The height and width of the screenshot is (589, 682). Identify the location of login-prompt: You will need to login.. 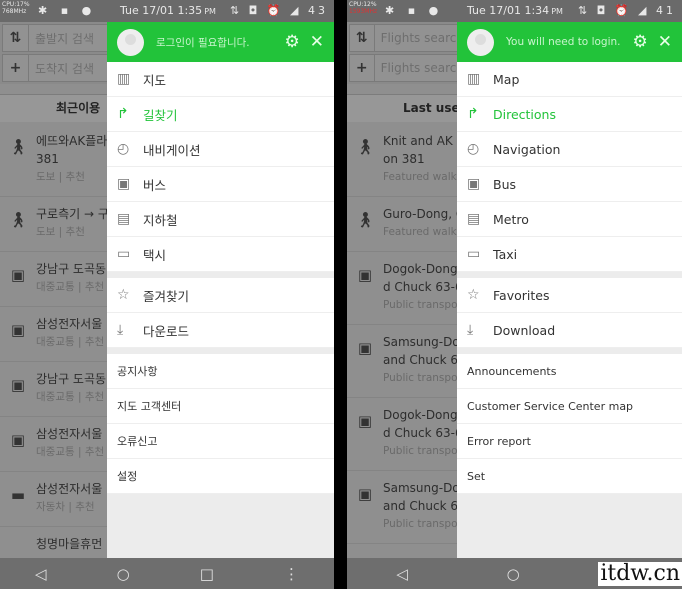
(569, 42).